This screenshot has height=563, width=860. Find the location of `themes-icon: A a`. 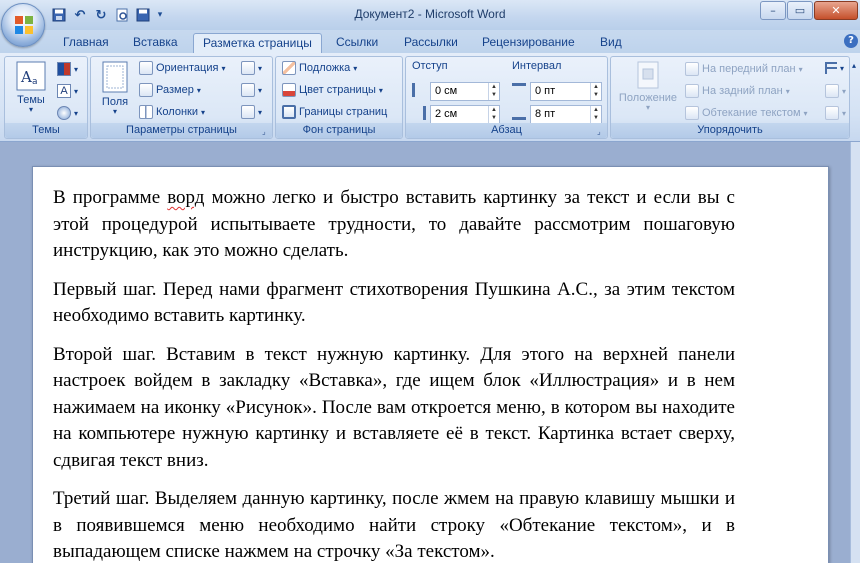

themes-icon: A a is located at coordinates (31, 76).